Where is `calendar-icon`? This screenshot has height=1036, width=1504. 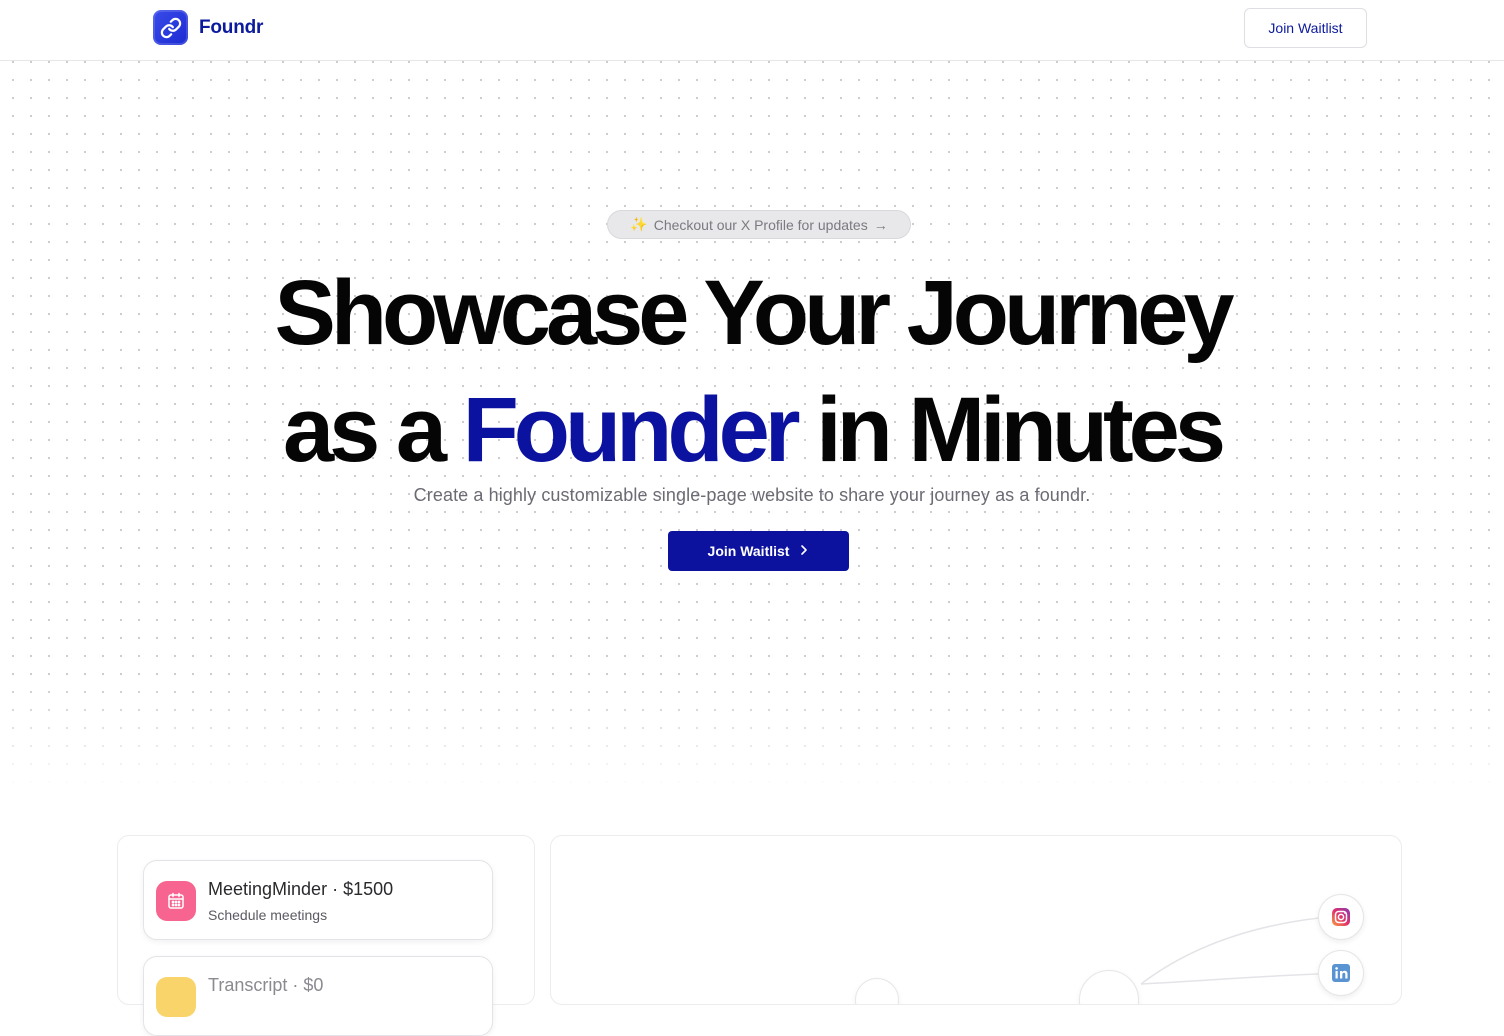
calendar-icon is located at coordinates (176, 901).